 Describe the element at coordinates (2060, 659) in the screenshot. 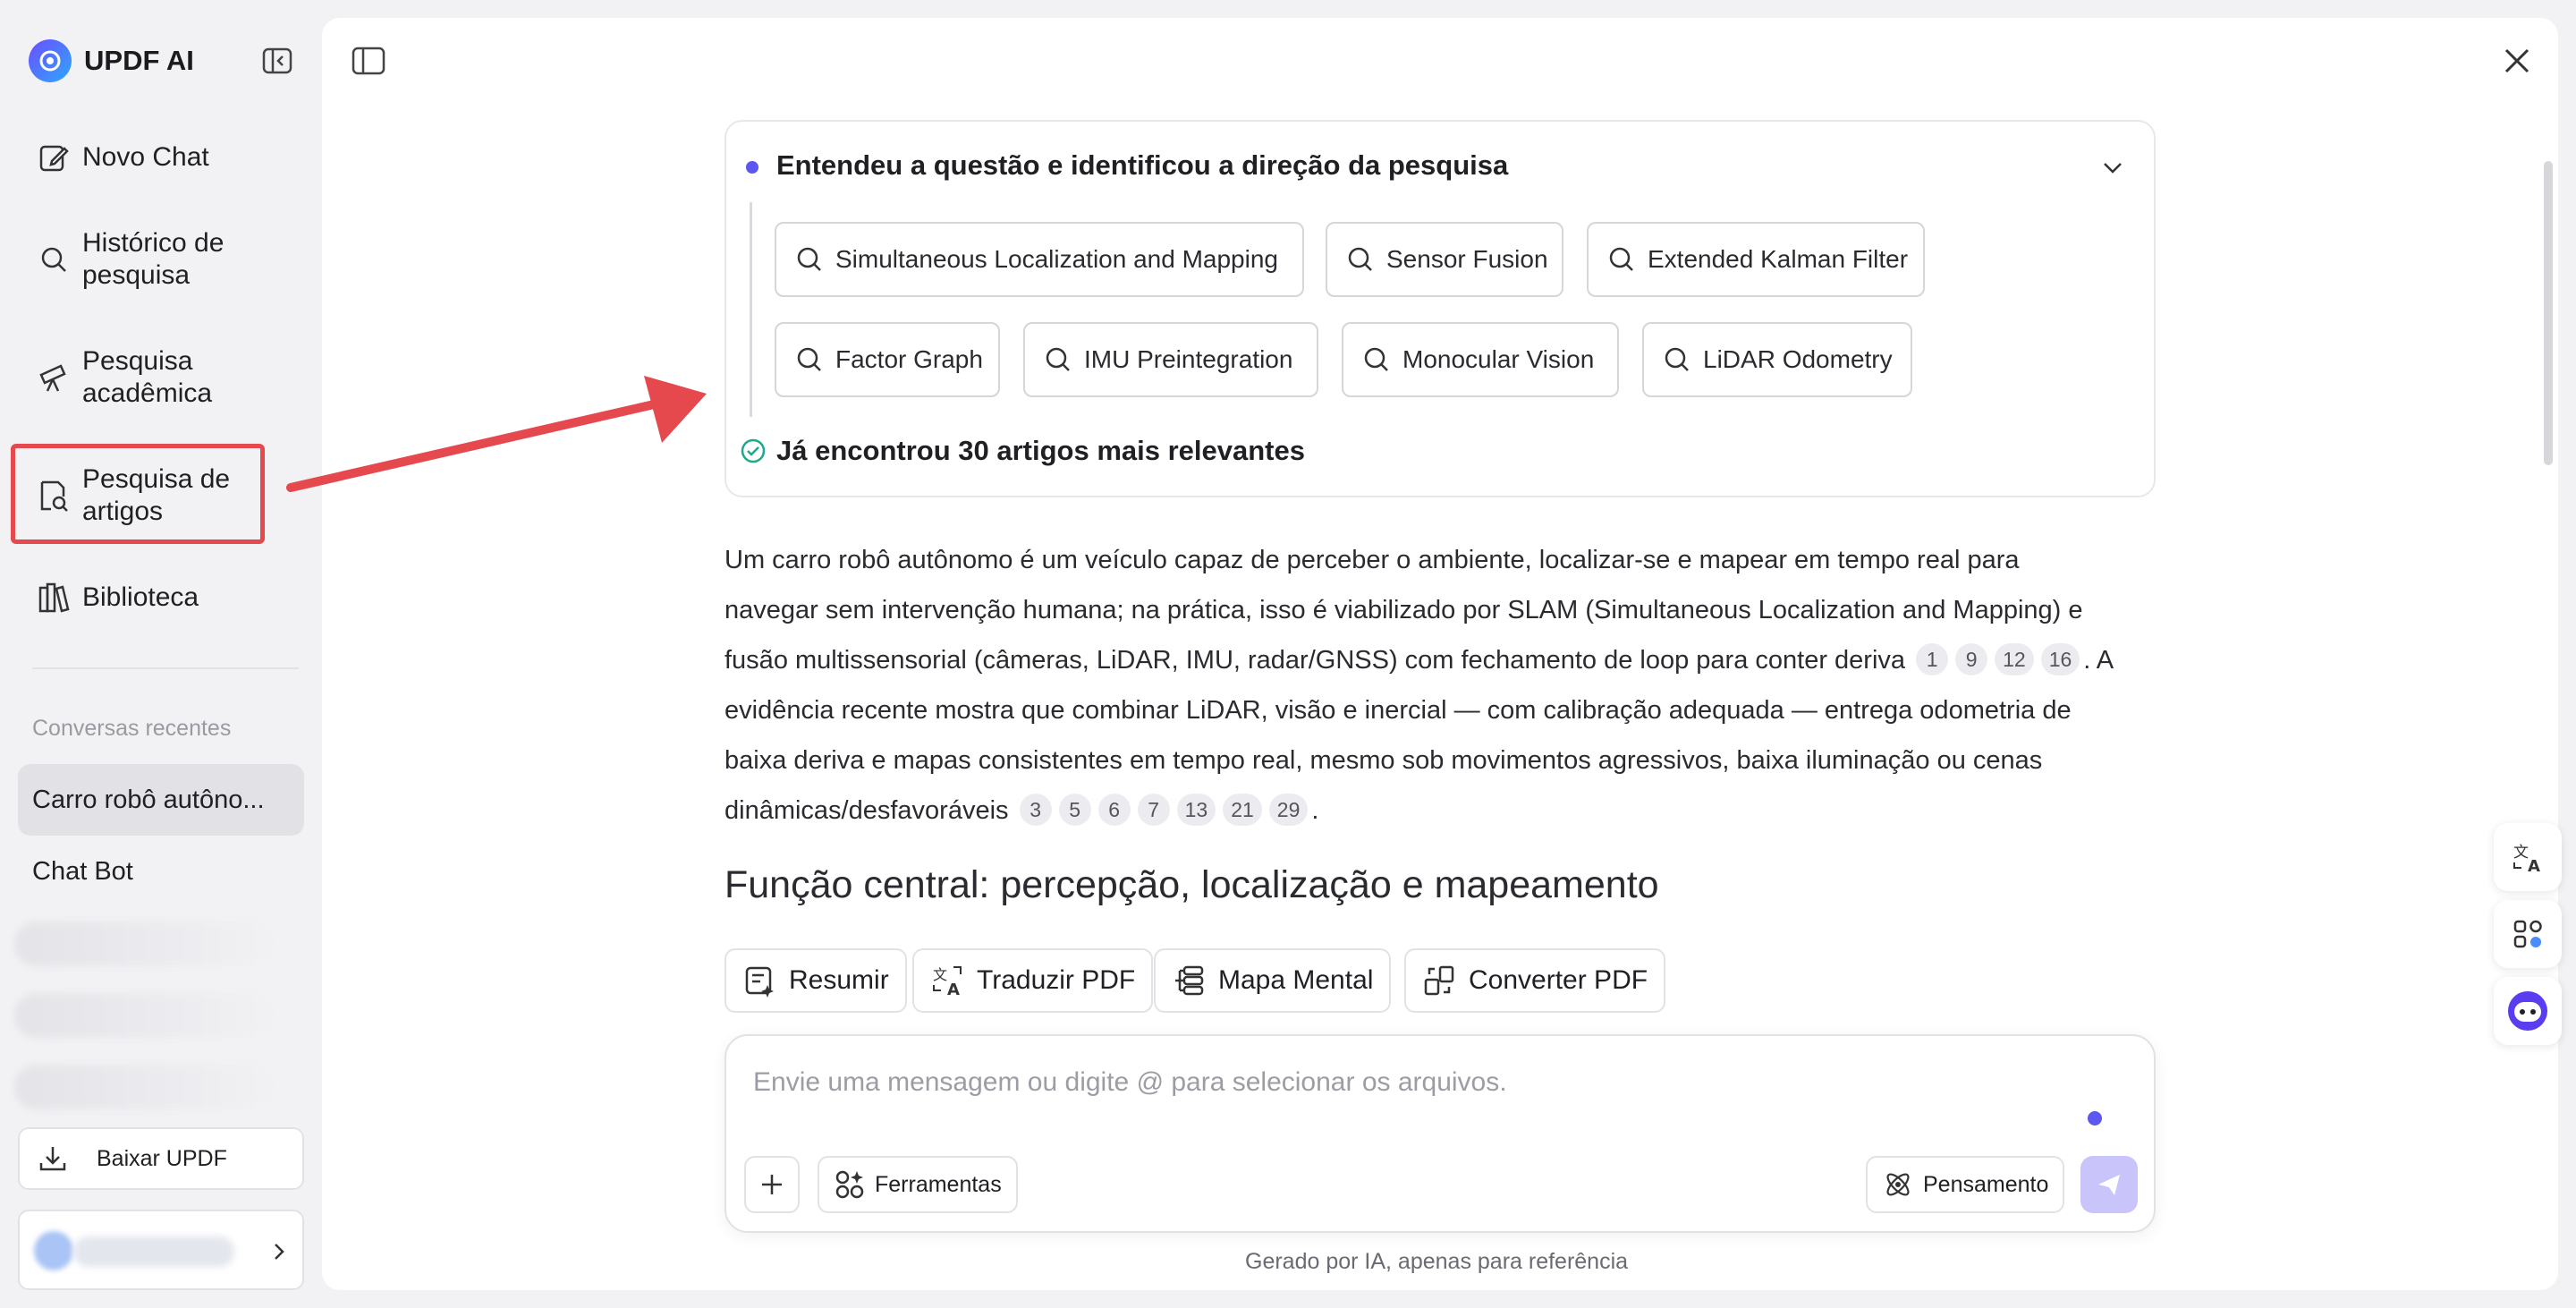

I see `citation-badge: 16` at that location.